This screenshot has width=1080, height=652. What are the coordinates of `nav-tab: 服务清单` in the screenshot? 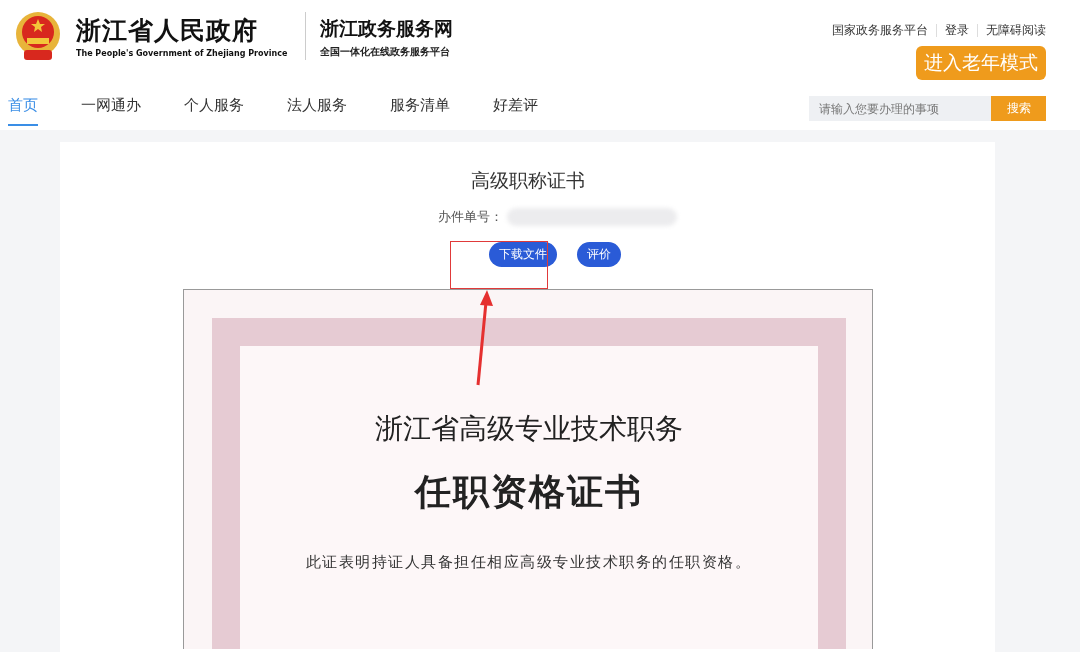 It's located at (420, 109).